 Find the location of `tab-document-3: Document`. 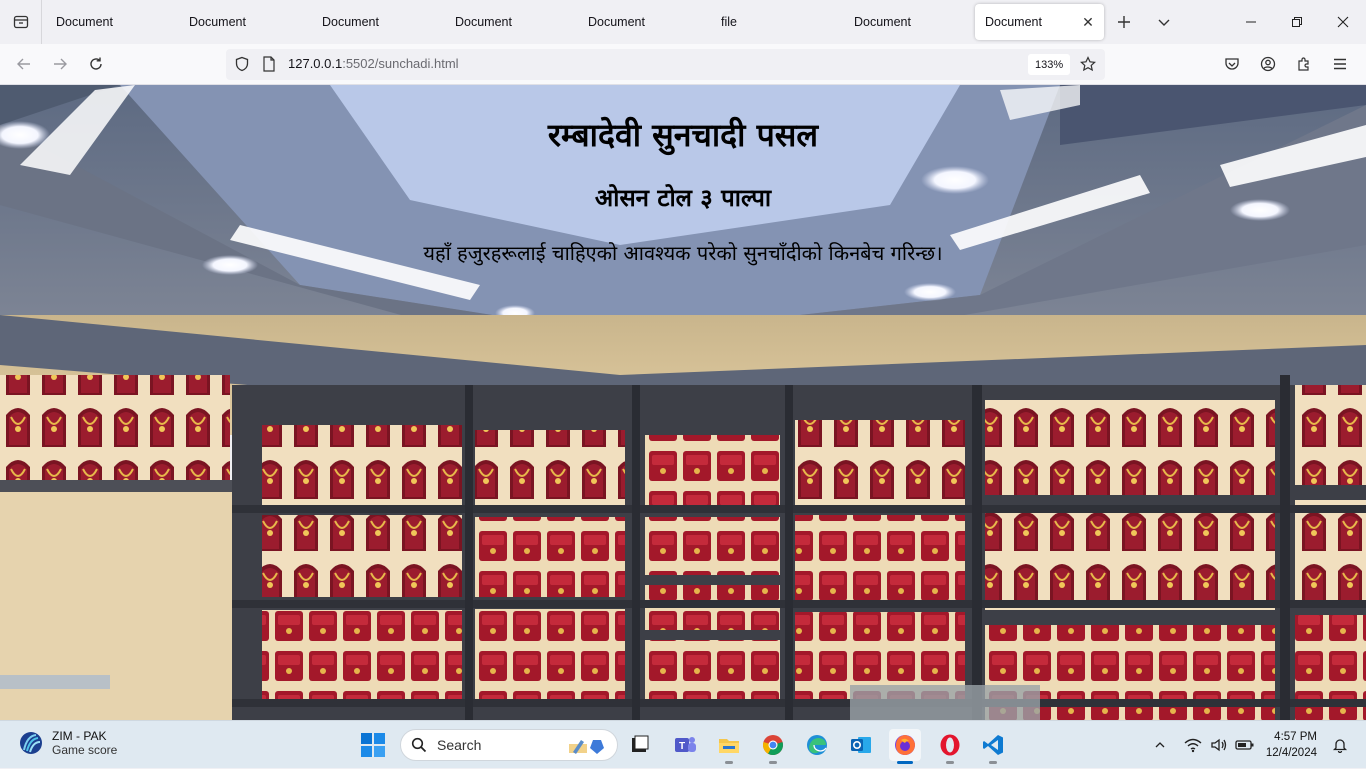

tab-document-3: Document is located at coordinates (374, 22).